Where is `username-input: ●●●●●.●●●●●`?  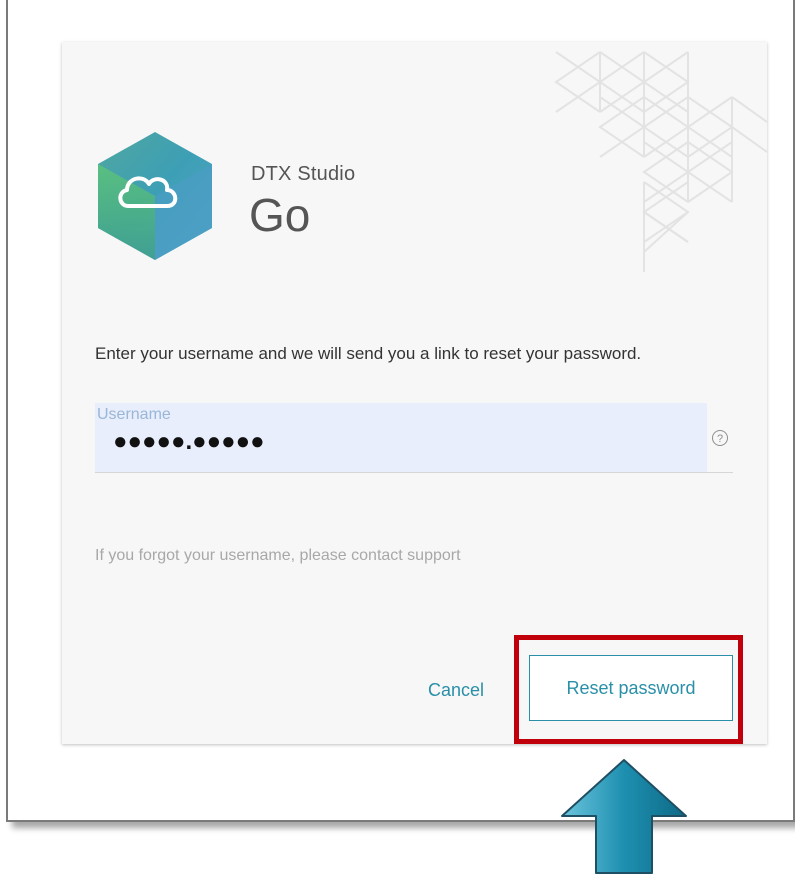 username-input: ●●●●●.●●●●● is located at coordinates (189, 442).